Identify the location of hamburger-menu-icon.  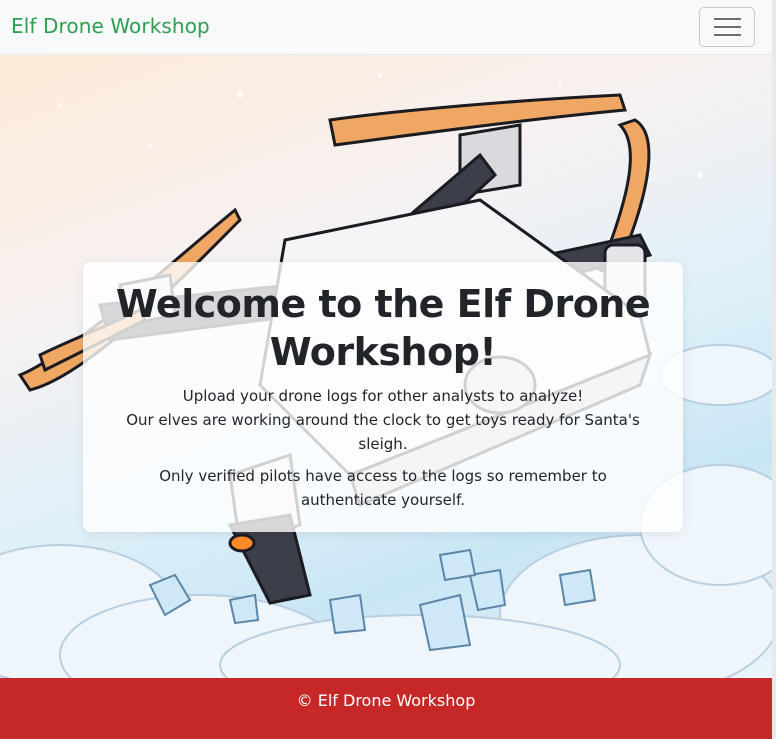
(727, 27).